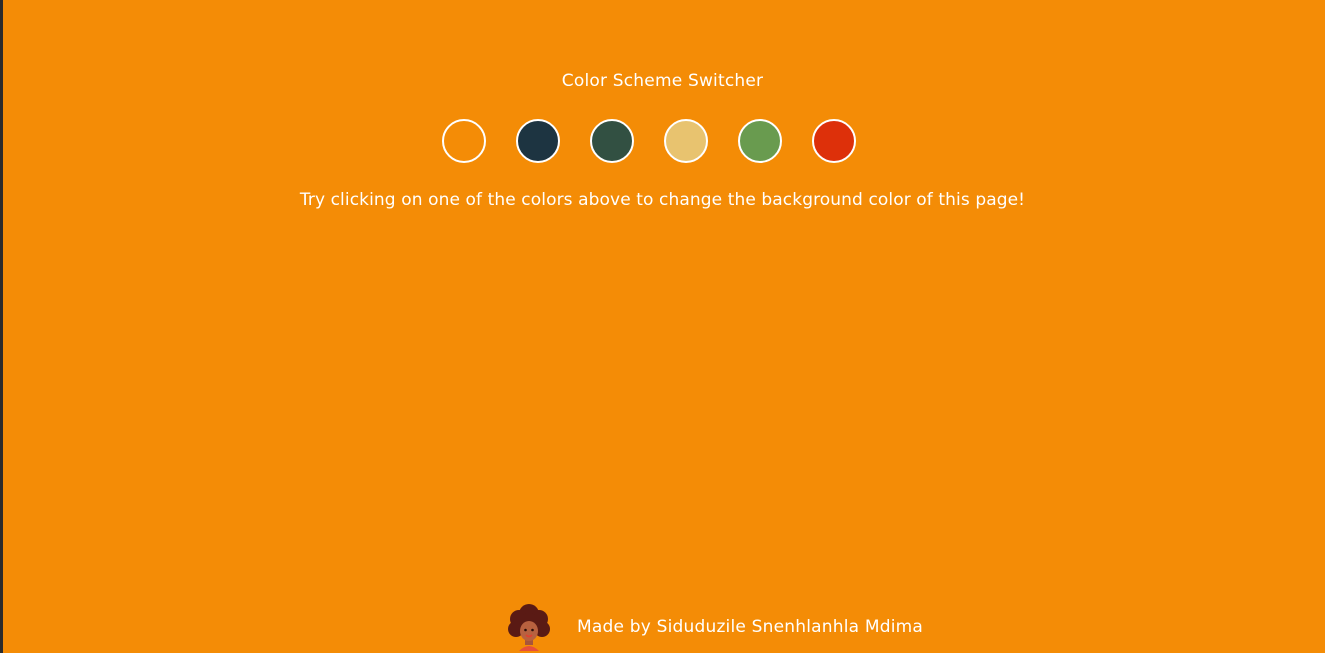 This screenshot has width=1325, height=653. What do you see at coordinates (464, 141) in the screenshot?
I see `swatch-orange` at bounding box center [464, 141].